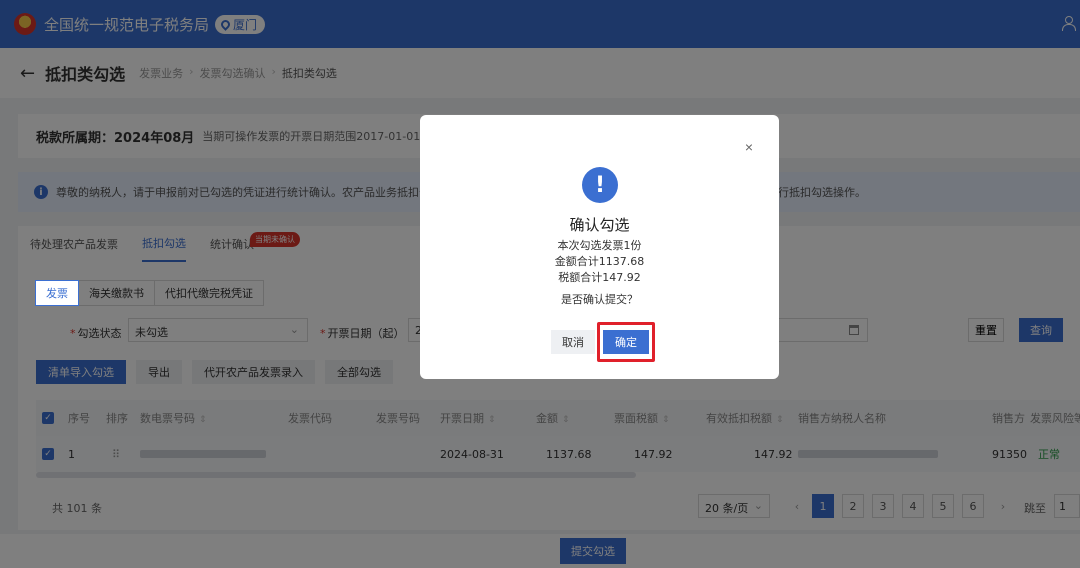  What do you see at coordinates (599, 277) in the screenshot?
I see `dialog-tax-total: 税额合计147.92` at bounding box center [599, 277].